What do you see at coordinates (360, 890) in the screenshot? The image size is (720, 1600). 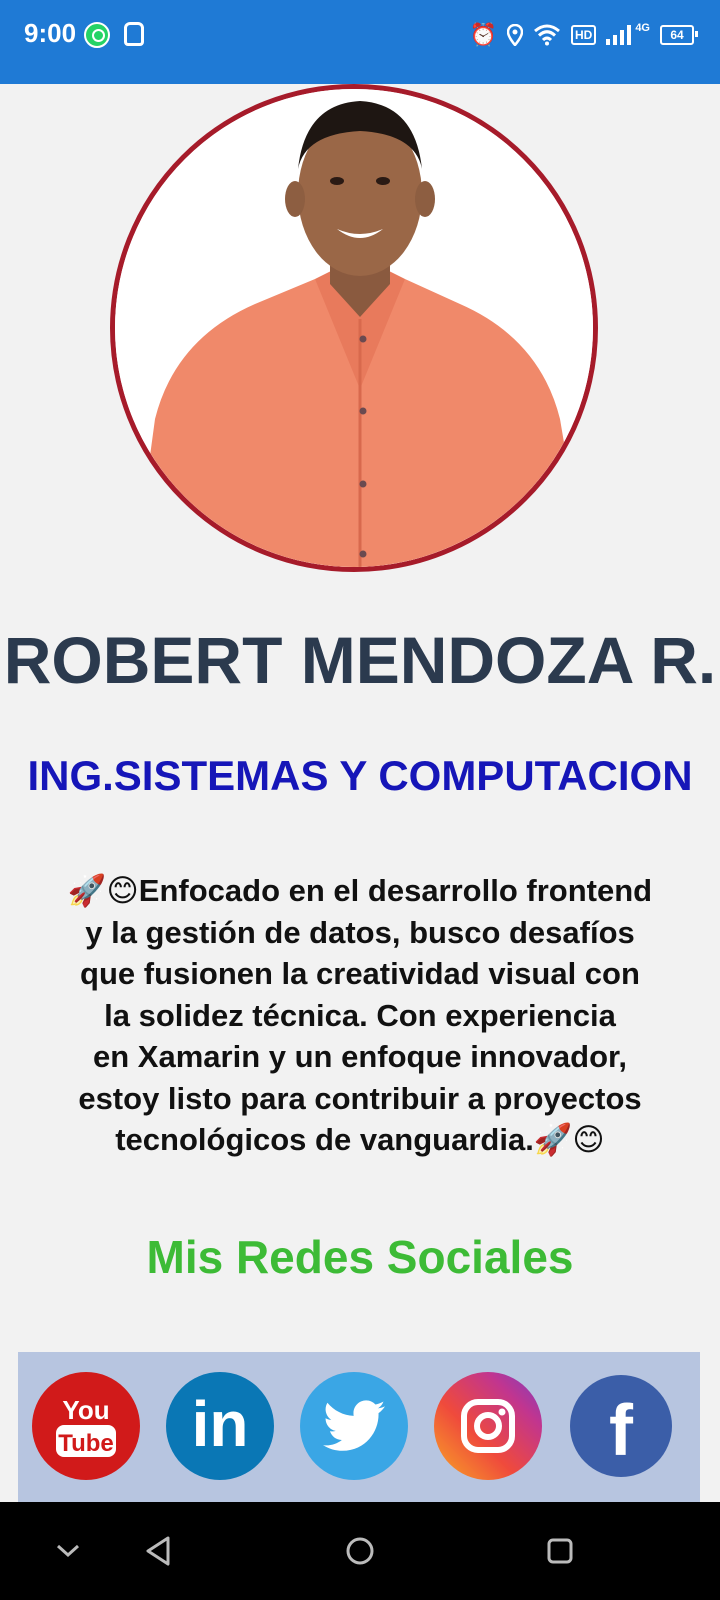 I see `bio-line: 🚀😊Enfocado en el desarrollo frontend` at bounding box center [360, 890].